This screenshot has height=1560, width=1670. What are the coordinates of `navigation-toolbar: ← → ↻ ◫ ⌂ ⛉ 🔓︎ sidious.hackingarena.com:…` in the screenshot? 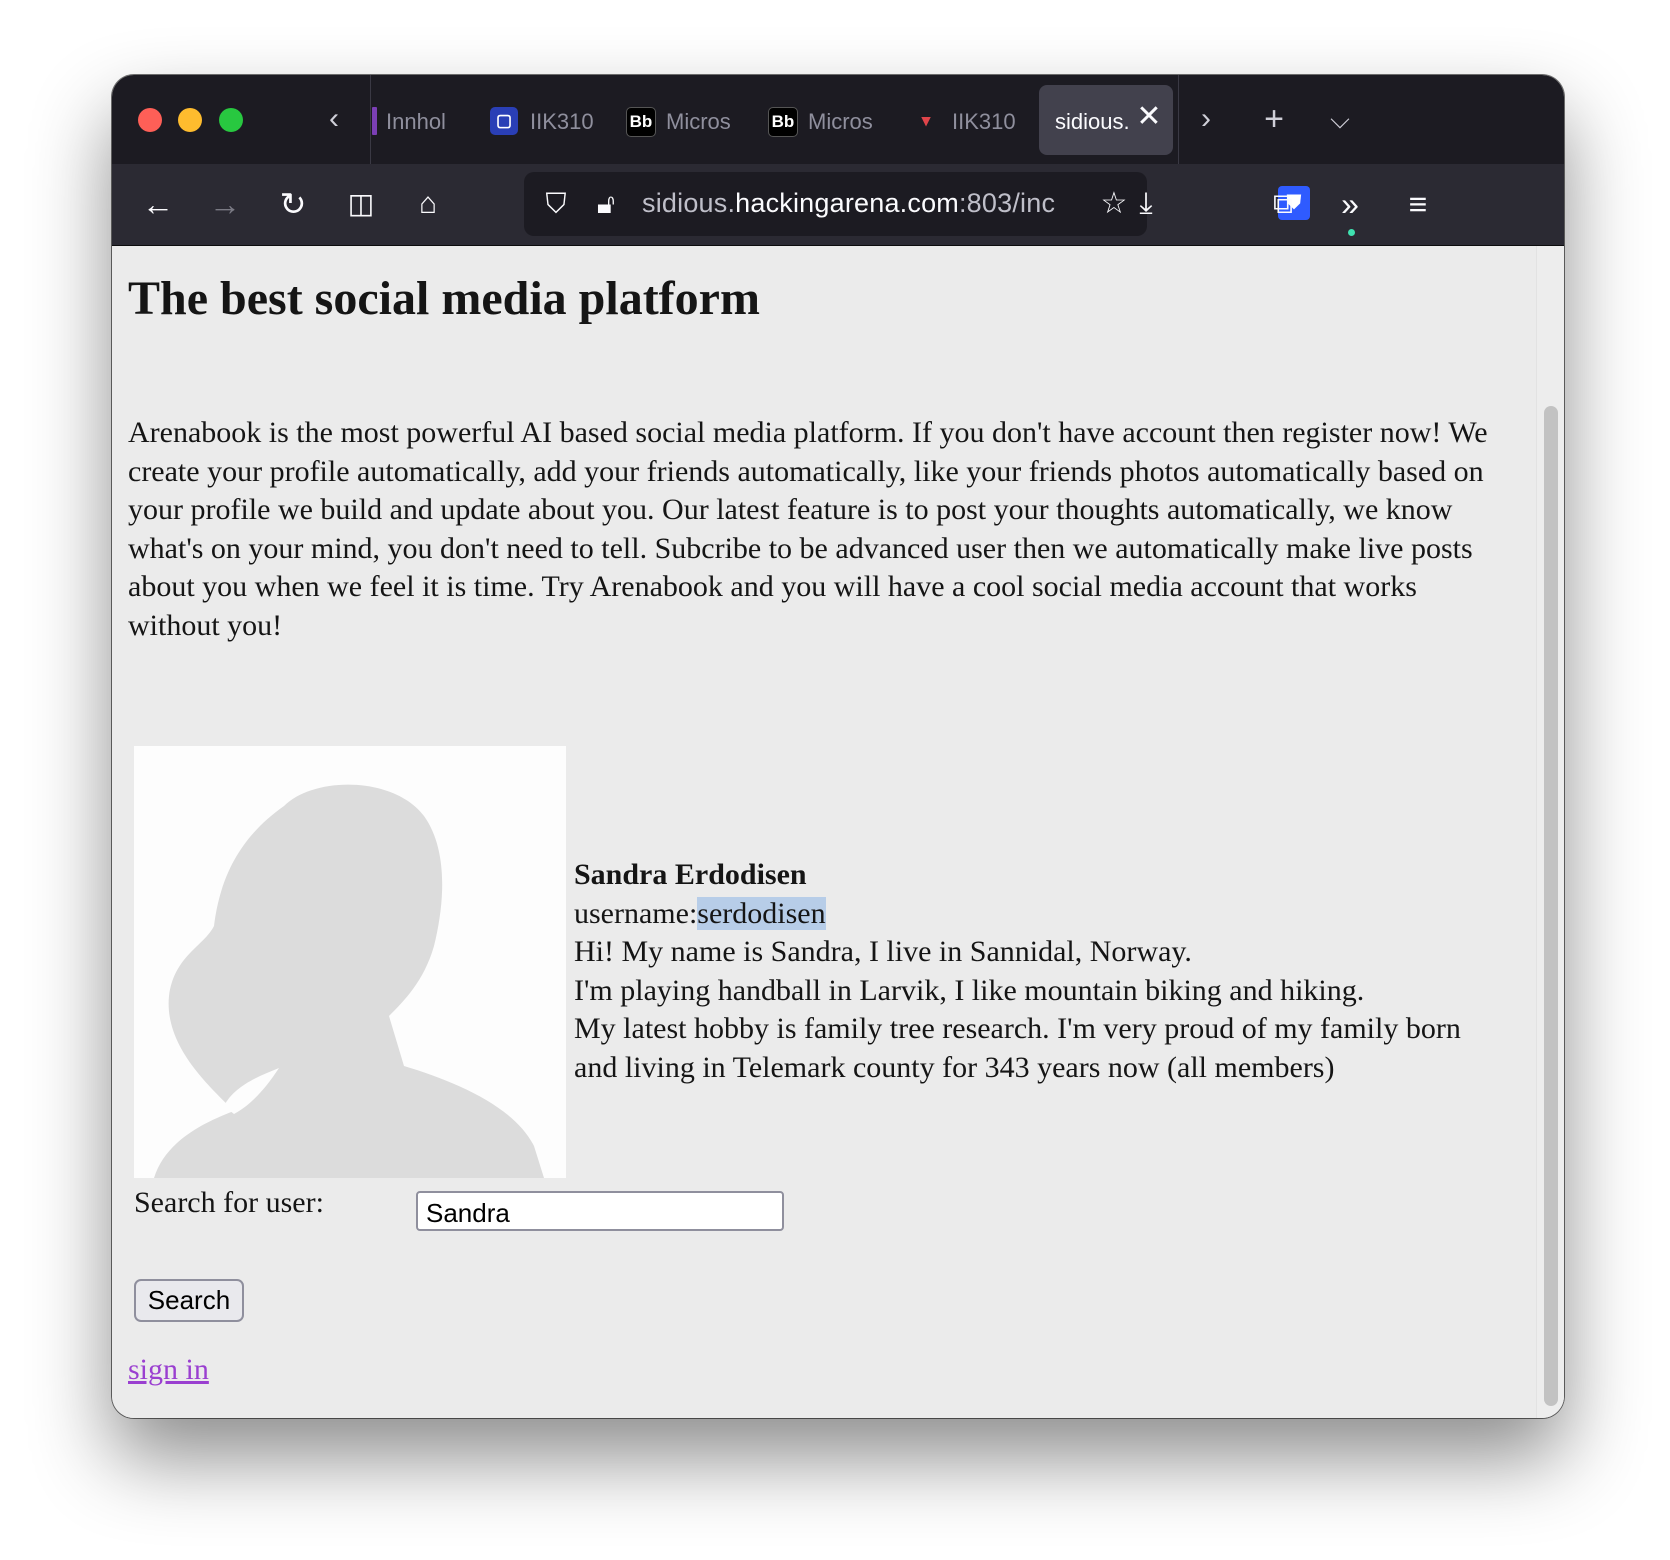 It's located at (838, 205).